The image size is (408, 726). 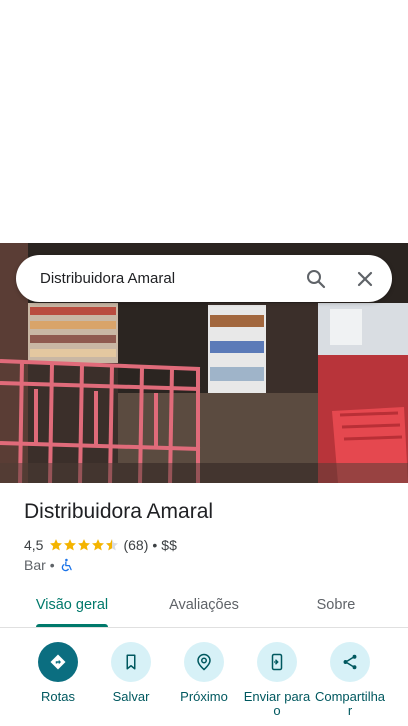 I want to click on action-label: Salvar, so click(x=131, y=696).